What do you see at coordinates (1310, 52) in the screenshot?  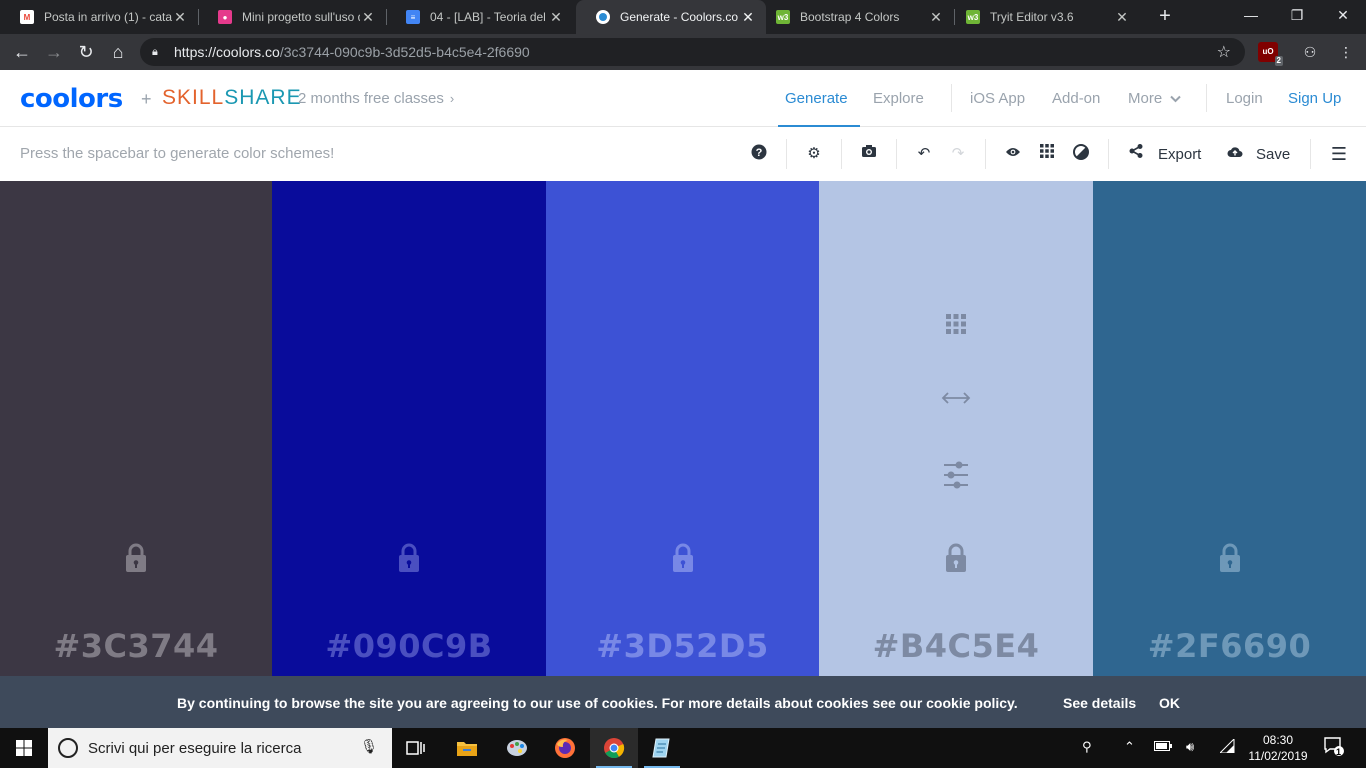 I see `extension-icon: ⚇` at bounding box center [1310, 52].